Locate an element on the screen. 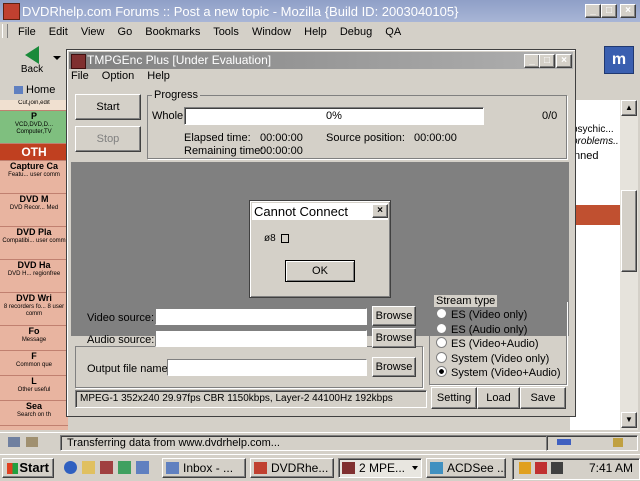  ie-icon is located at coordinates (70, 467).